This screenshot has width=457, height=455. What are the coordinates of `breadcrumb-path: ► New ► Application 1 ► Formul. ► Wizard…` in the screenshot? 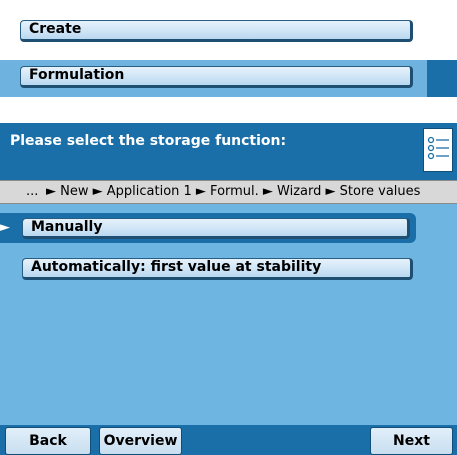 It's located at (233, 191).